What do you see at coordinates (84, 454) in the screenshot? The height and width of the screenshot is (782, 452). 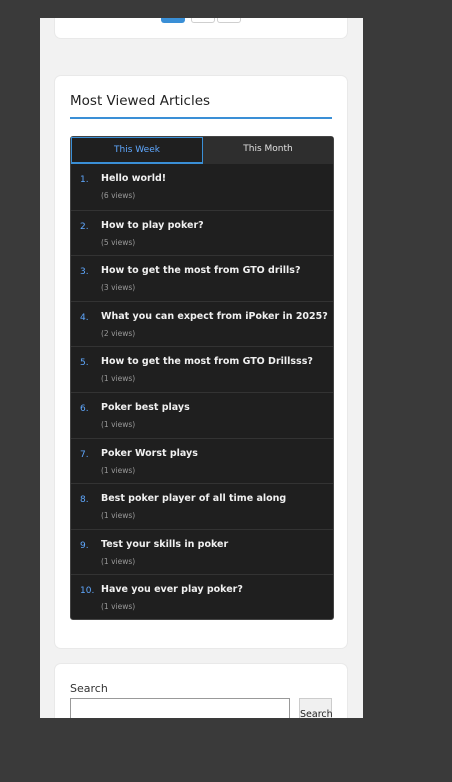 I see `item-number: 7.` at bounding box center [84, 454].